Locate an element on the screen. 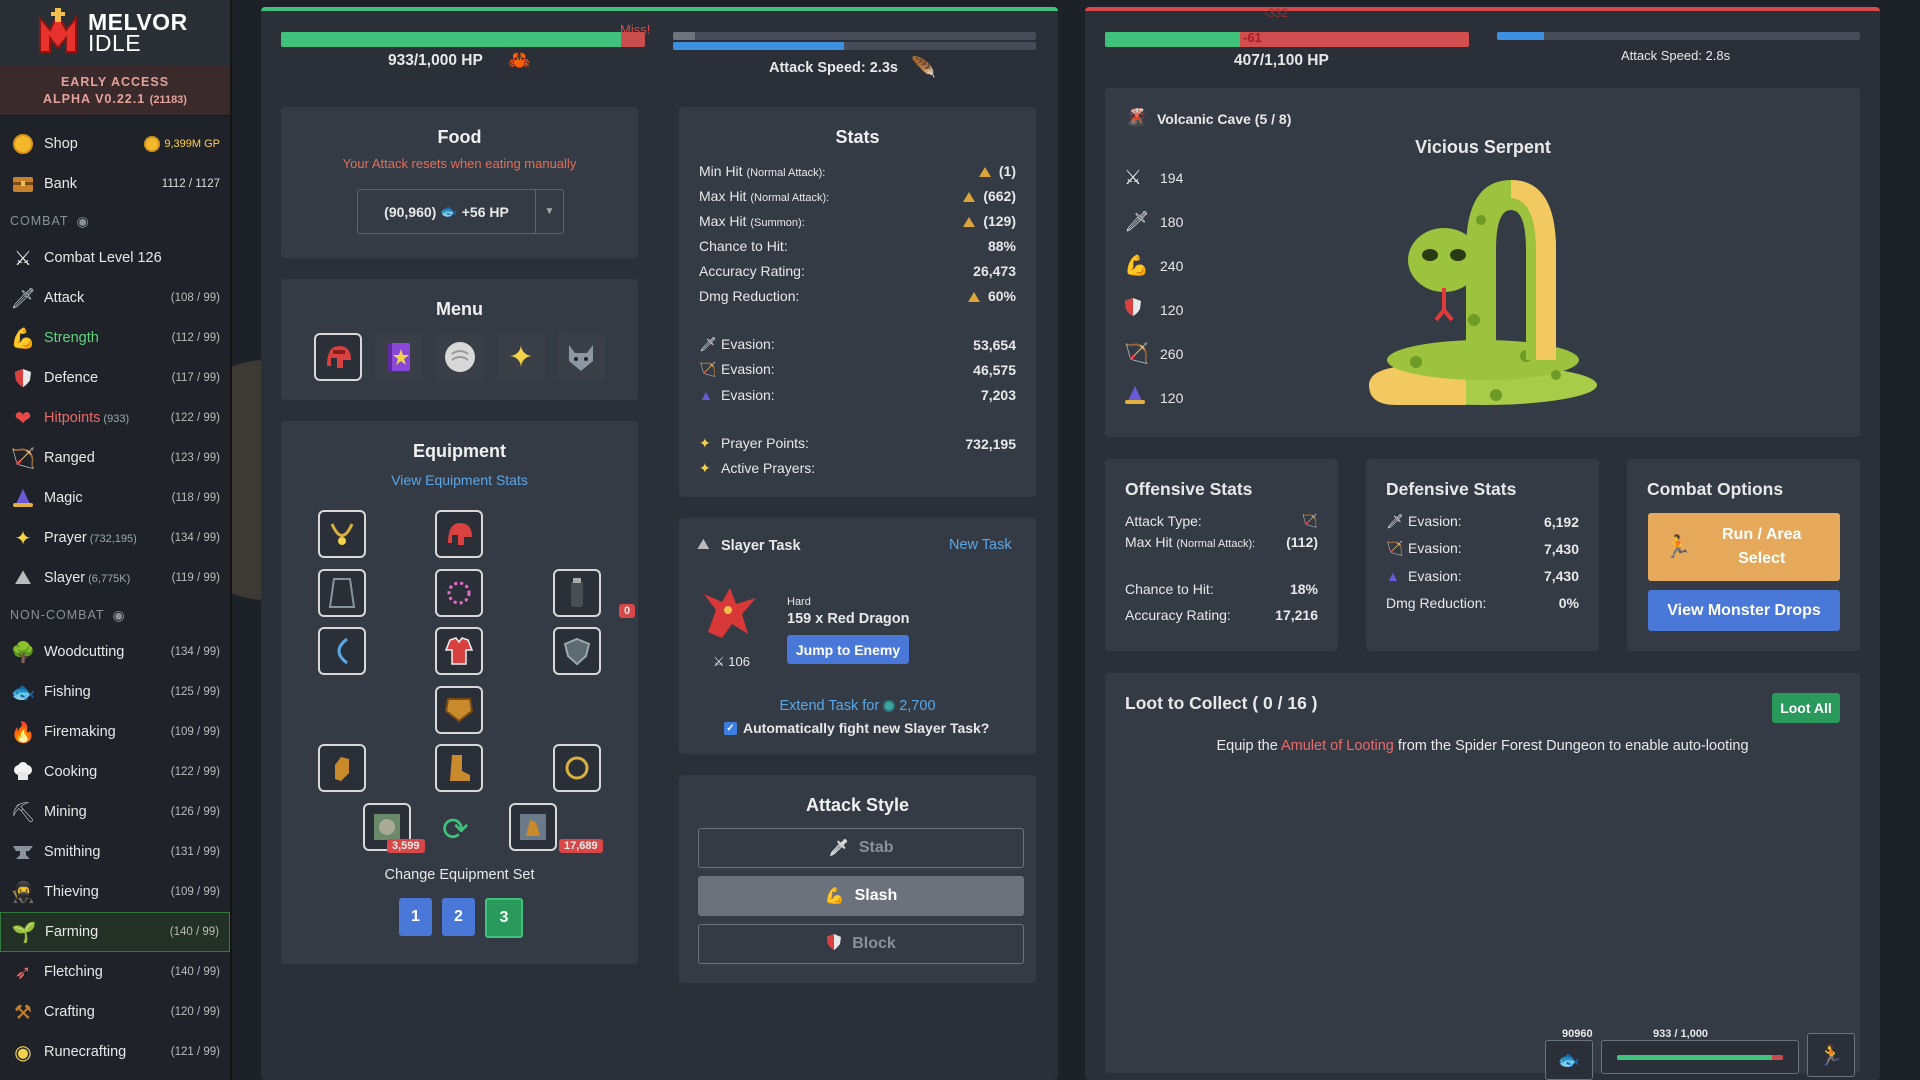 This screenshot has width=1920, height=1080. ancient-magic-icon is located at coordinates (460, 357).